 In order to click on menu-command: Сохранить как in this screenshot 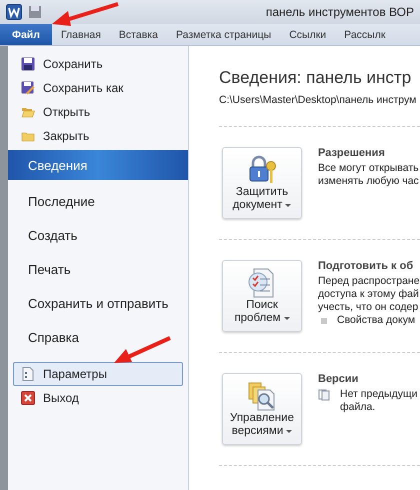, I will do `click(98, 88)`.